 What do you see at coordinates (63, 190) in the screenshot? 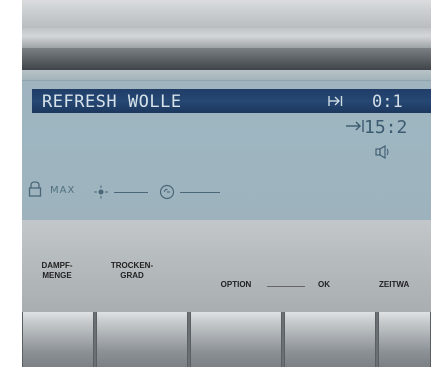
I see `intensity-label: MAX` at bounding box center [63, 190].